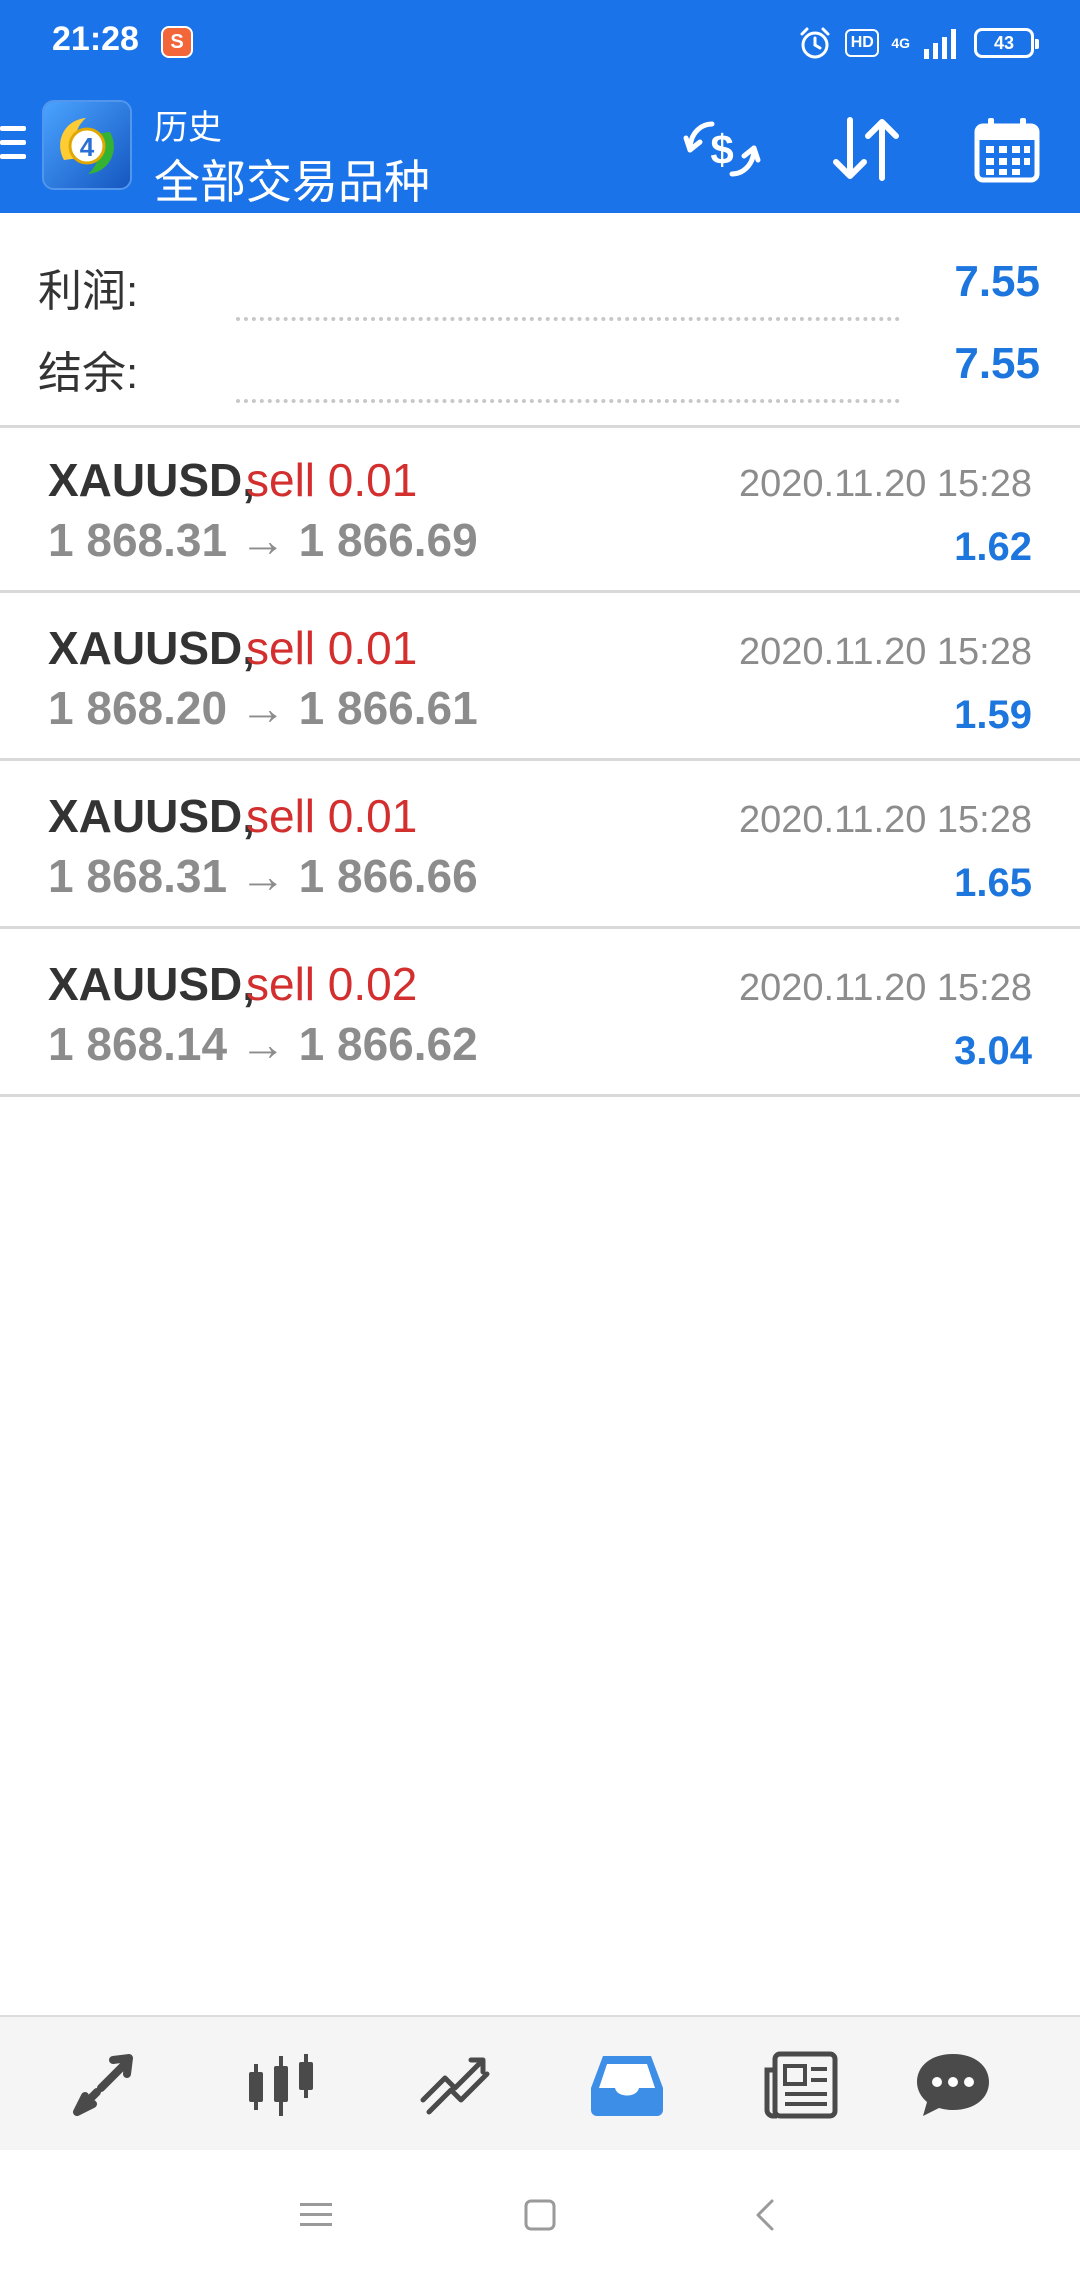  I want to click on back-button, so click(766, 2215).